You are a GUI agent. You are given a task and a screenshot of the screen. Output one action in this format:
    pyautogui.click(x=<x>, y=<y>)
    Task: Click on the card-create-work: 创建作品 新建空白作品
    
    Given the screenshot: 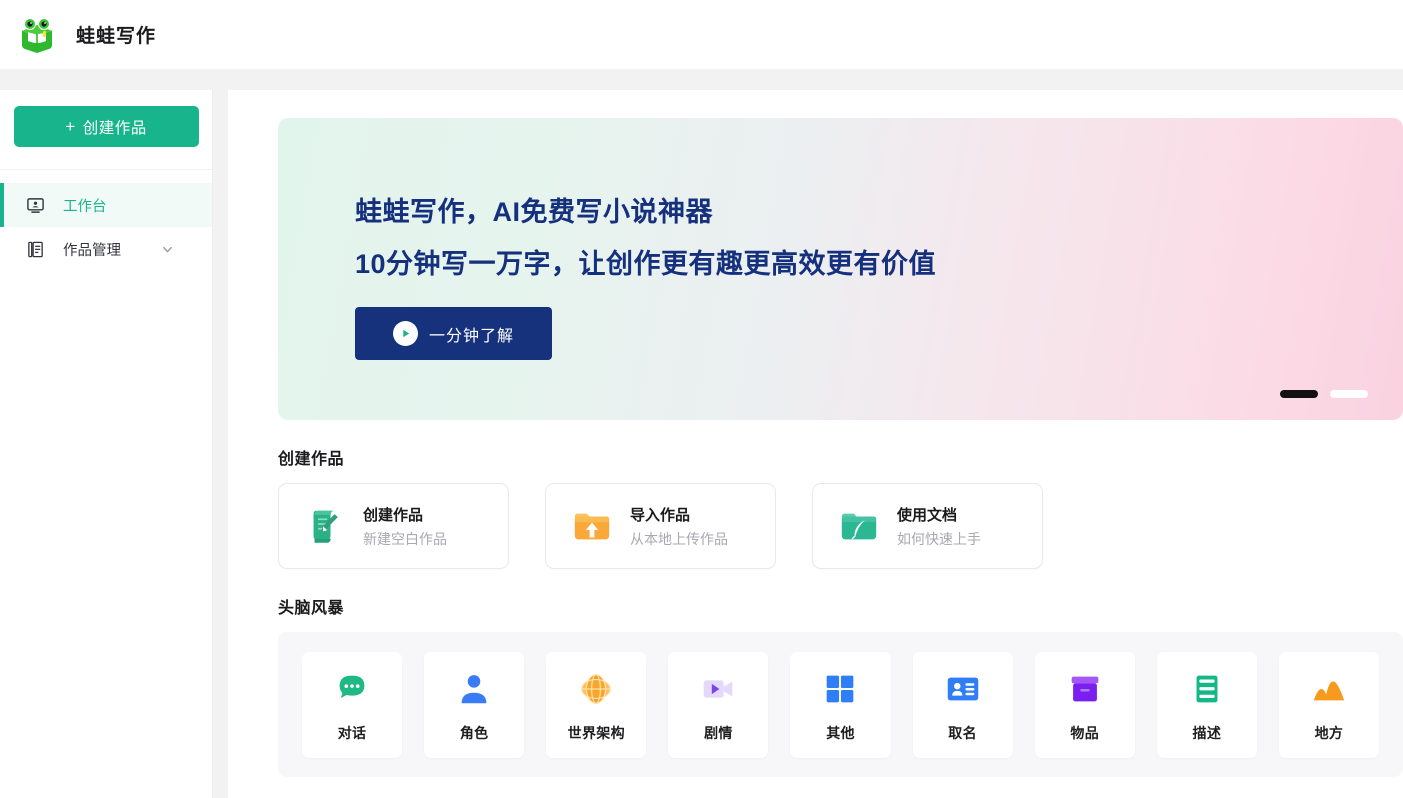 What is the action you would take?
    pyautogui.click(x=393, y=526)
    